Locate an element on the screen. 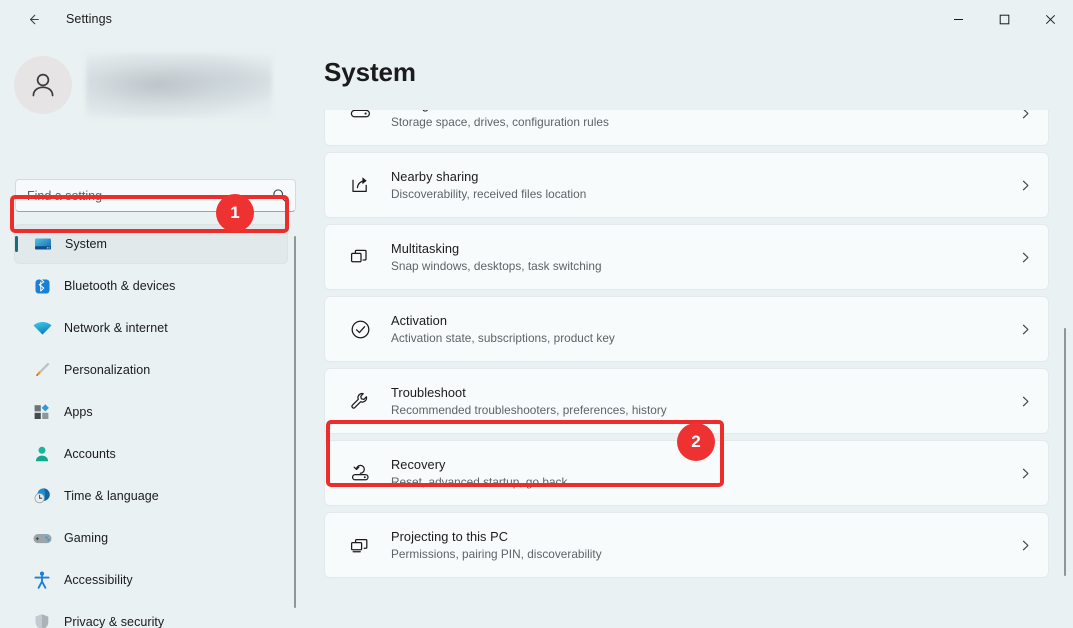 This screenshot has width=1073, height=628. sidebar-item-personalization: Personalization is located at coordinates (151, 370).